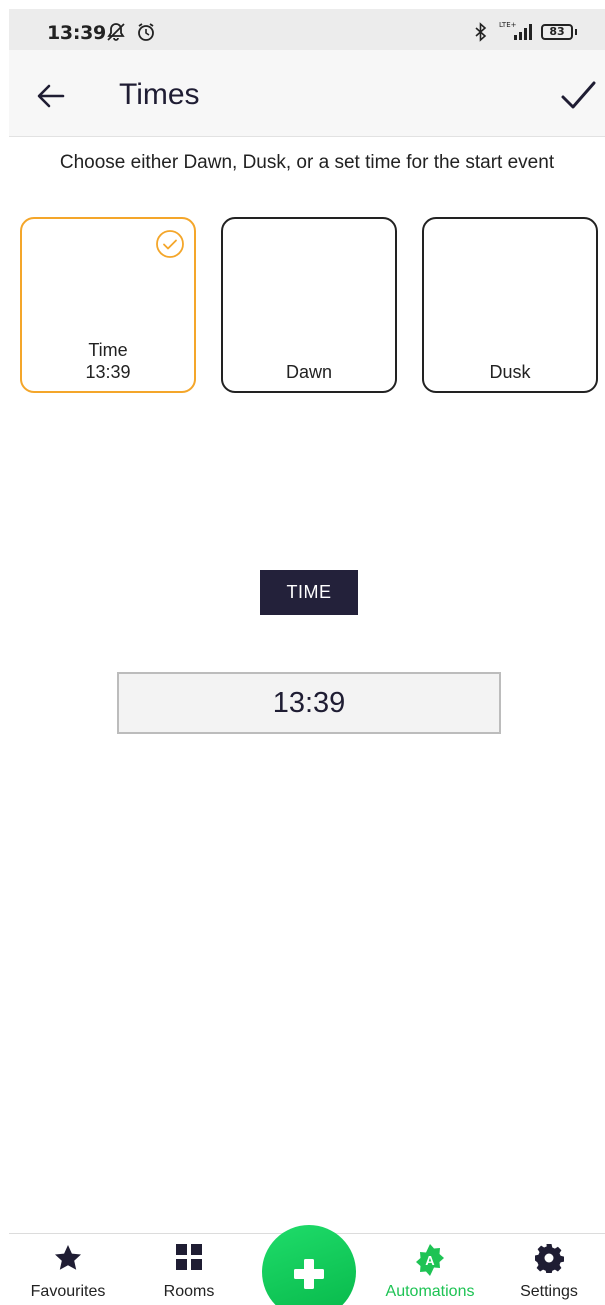 This screenshot has width=605, height=1305. I want to click on bluetooth-icon, so click(481, 34).